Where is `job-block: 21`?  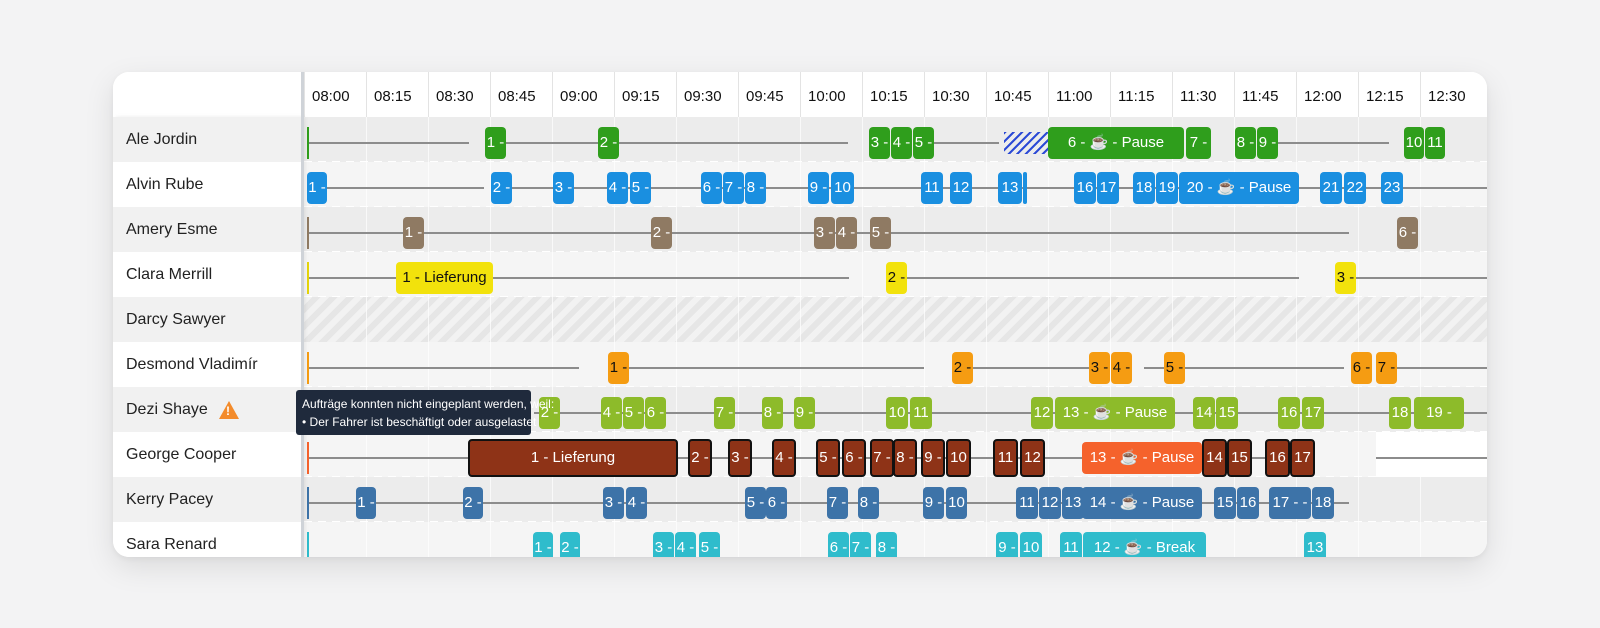 job-block: 21 is located at coordinates (1331, 188).